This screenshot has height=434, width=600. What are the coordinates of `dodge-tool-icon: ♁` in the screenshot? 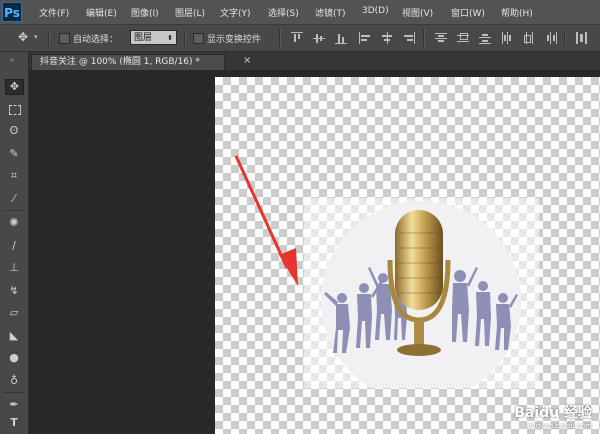 It's located at (14, 381).